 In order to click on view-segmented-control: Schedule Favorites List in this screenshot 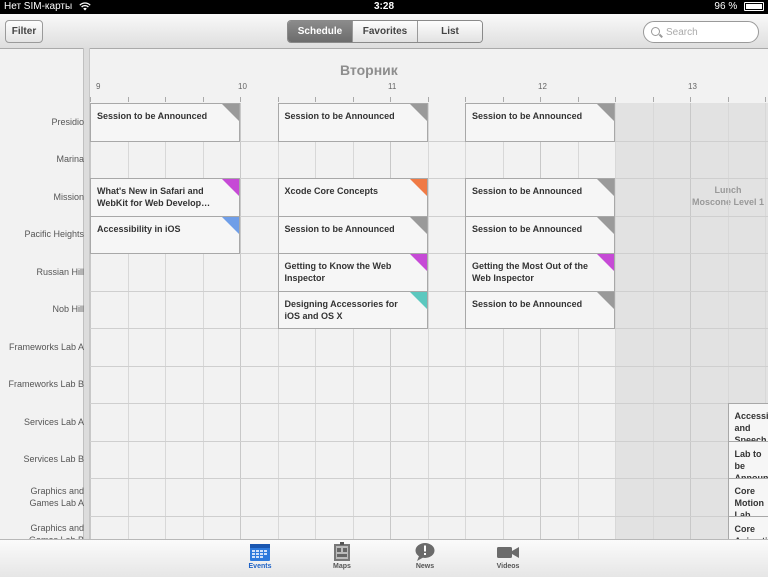, I will do `click(385, 31)`.